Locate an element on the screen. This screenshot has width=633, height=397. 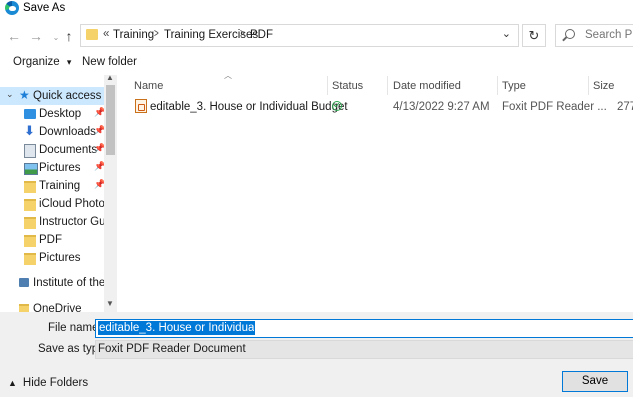
sidebar-item-label: PDF is located at coordinates (50, 240).